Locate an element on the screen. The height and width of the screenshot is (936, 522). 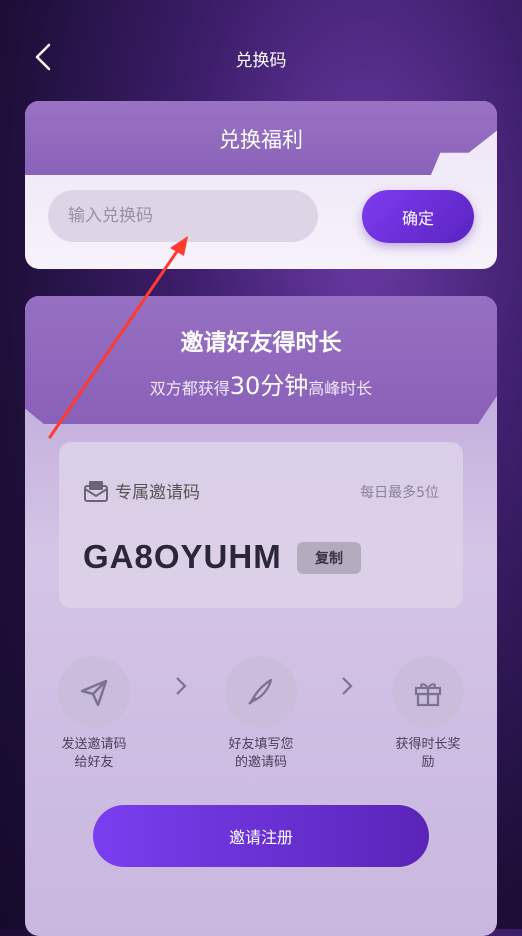
code-label-row: 专属邀请码 is located at coordinates (141, 490).